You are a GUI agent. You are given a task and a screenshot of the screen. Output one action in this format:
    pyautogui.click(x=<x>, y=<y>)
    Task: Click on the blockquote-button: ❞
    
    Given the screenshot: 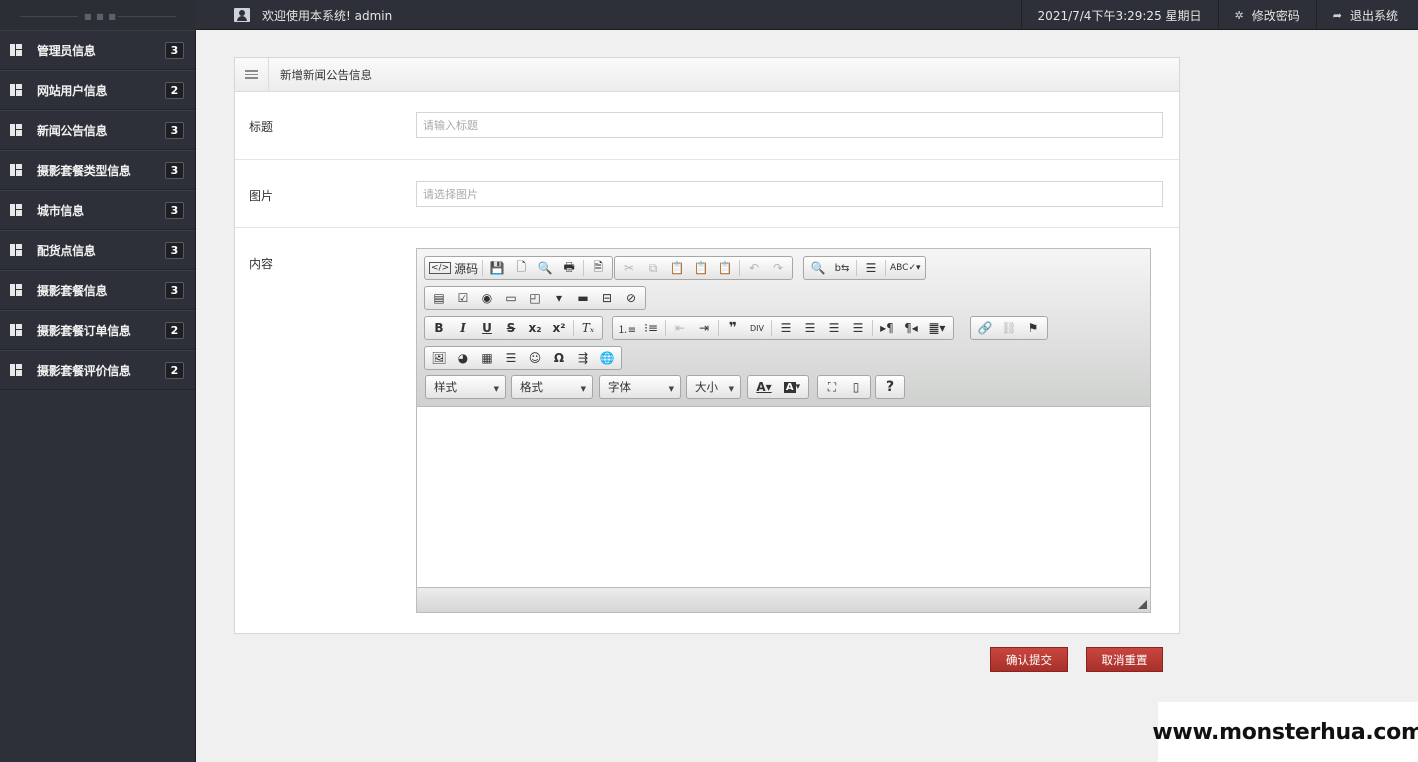 What is the action you would take?
    pyautogui.click(x=733, y=328)
    